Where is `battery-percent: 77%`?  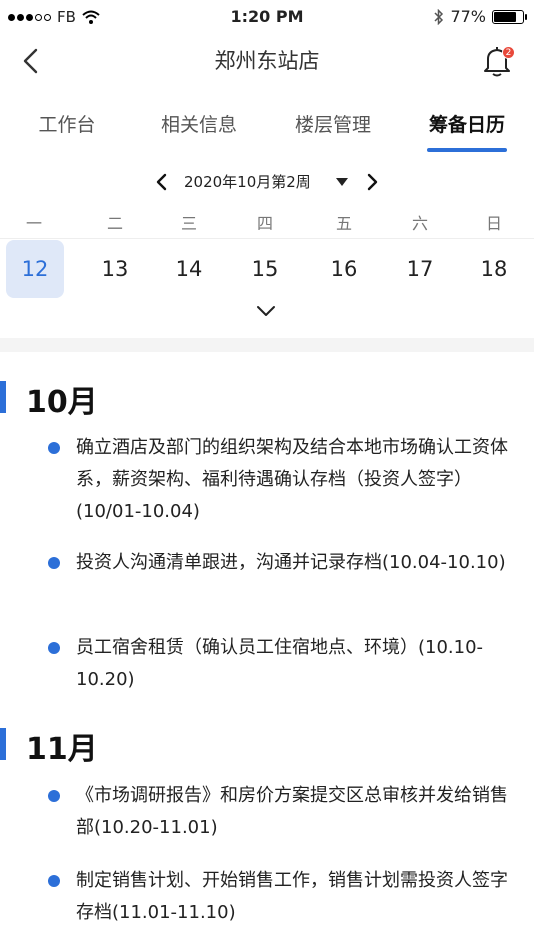
battery-percent: 77% is located at coordinates (468, 16).